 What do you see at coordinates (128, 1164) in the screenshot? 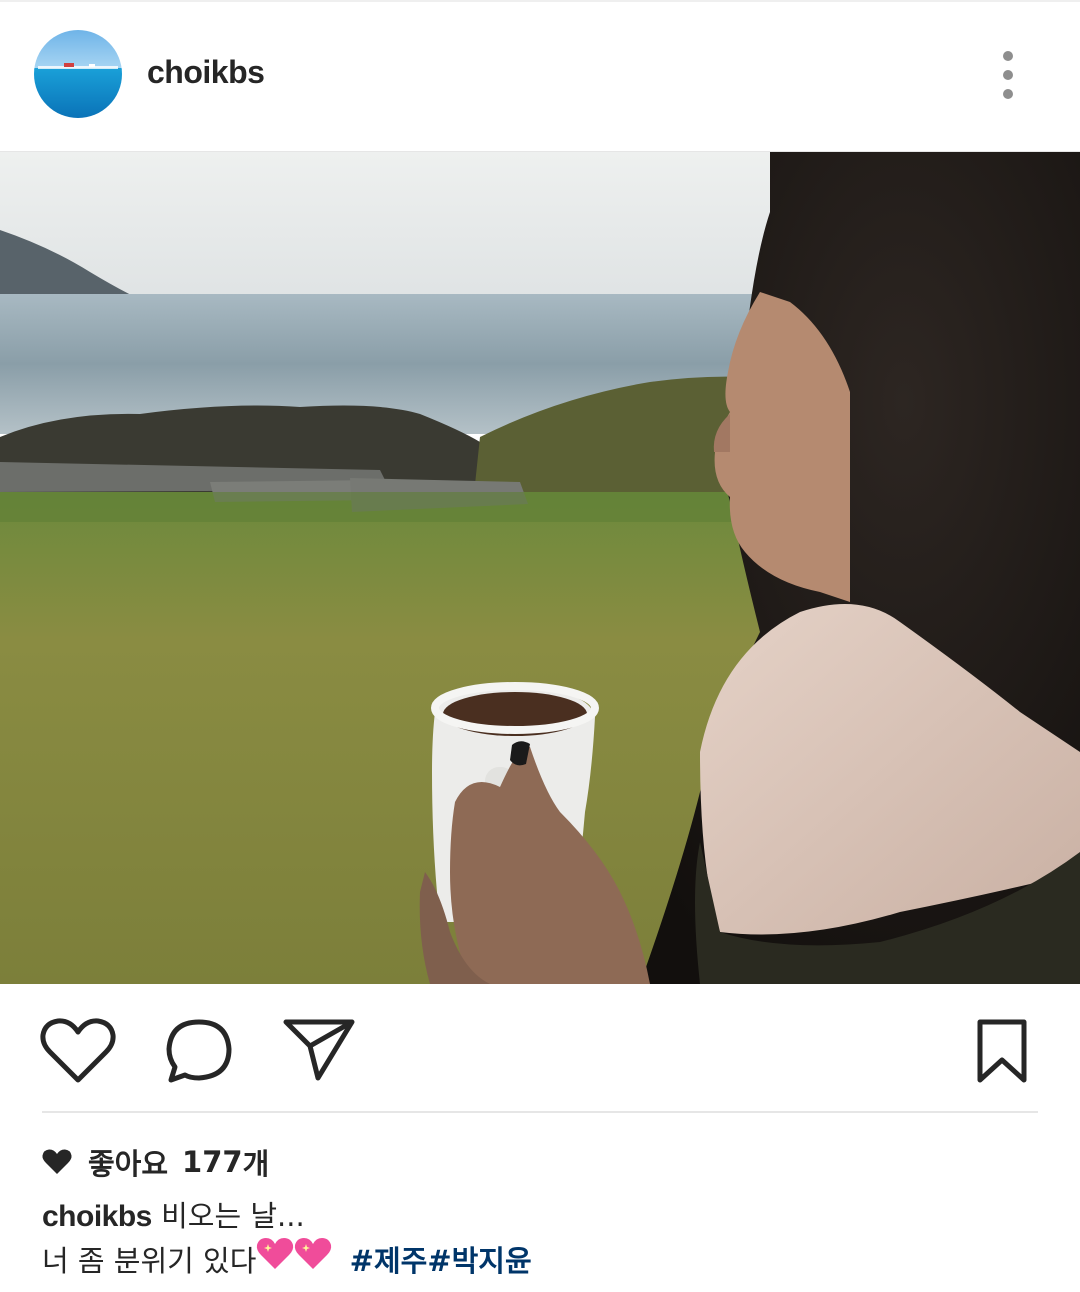
I see `likes-label: 좋아요` at bounding box center [128, 1164].